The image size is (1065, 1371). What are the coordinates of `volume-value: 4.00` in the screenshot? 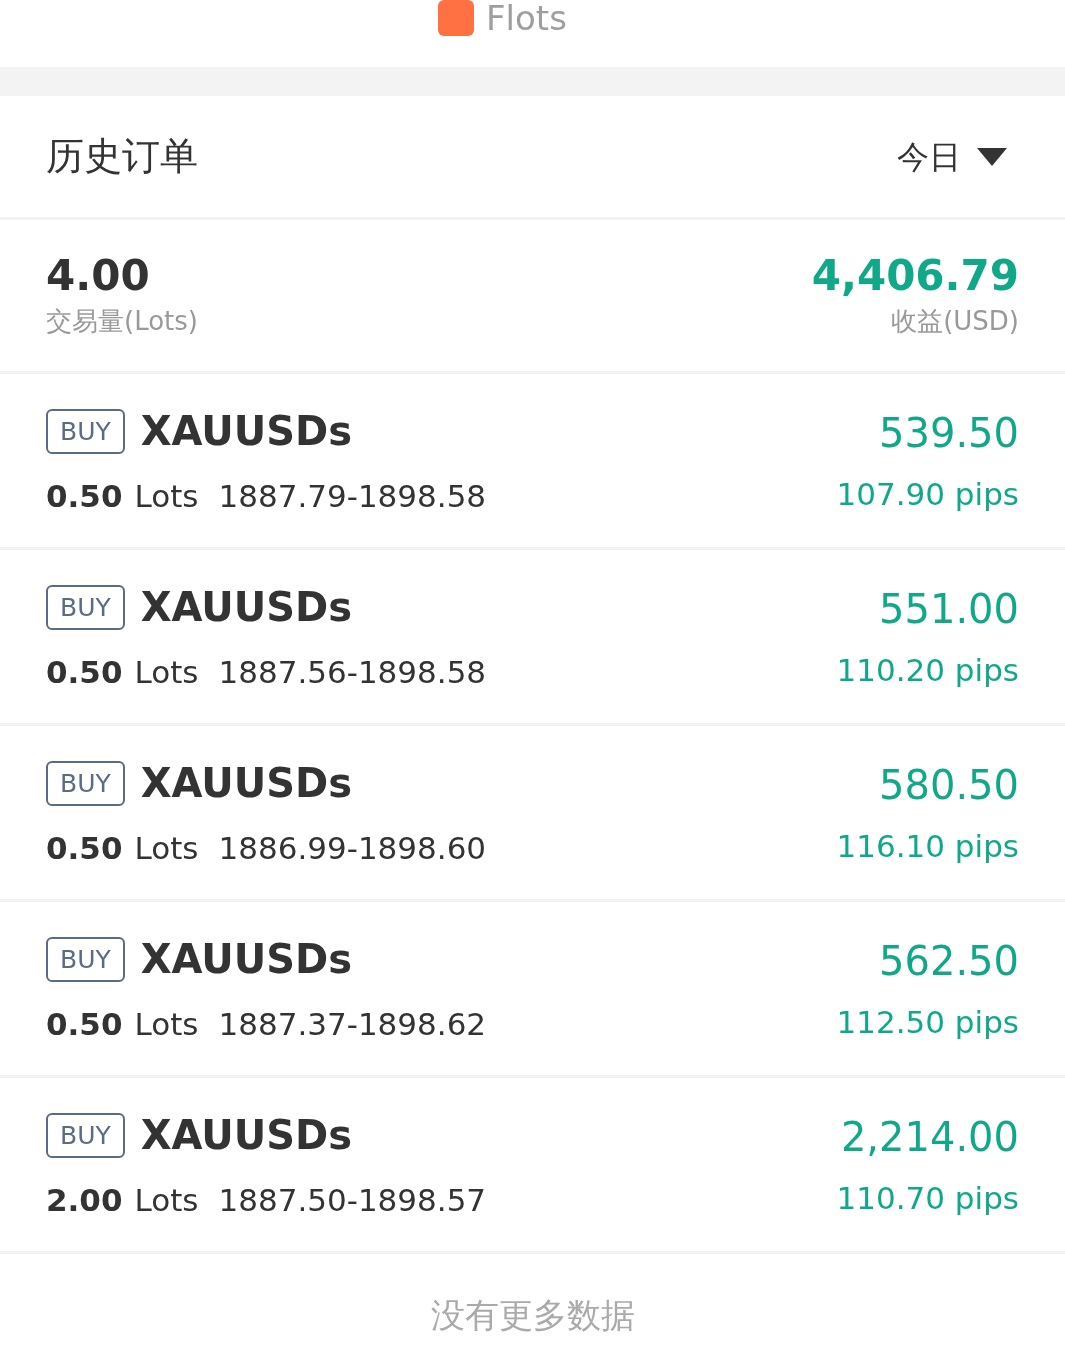 It's located at (98, 275).